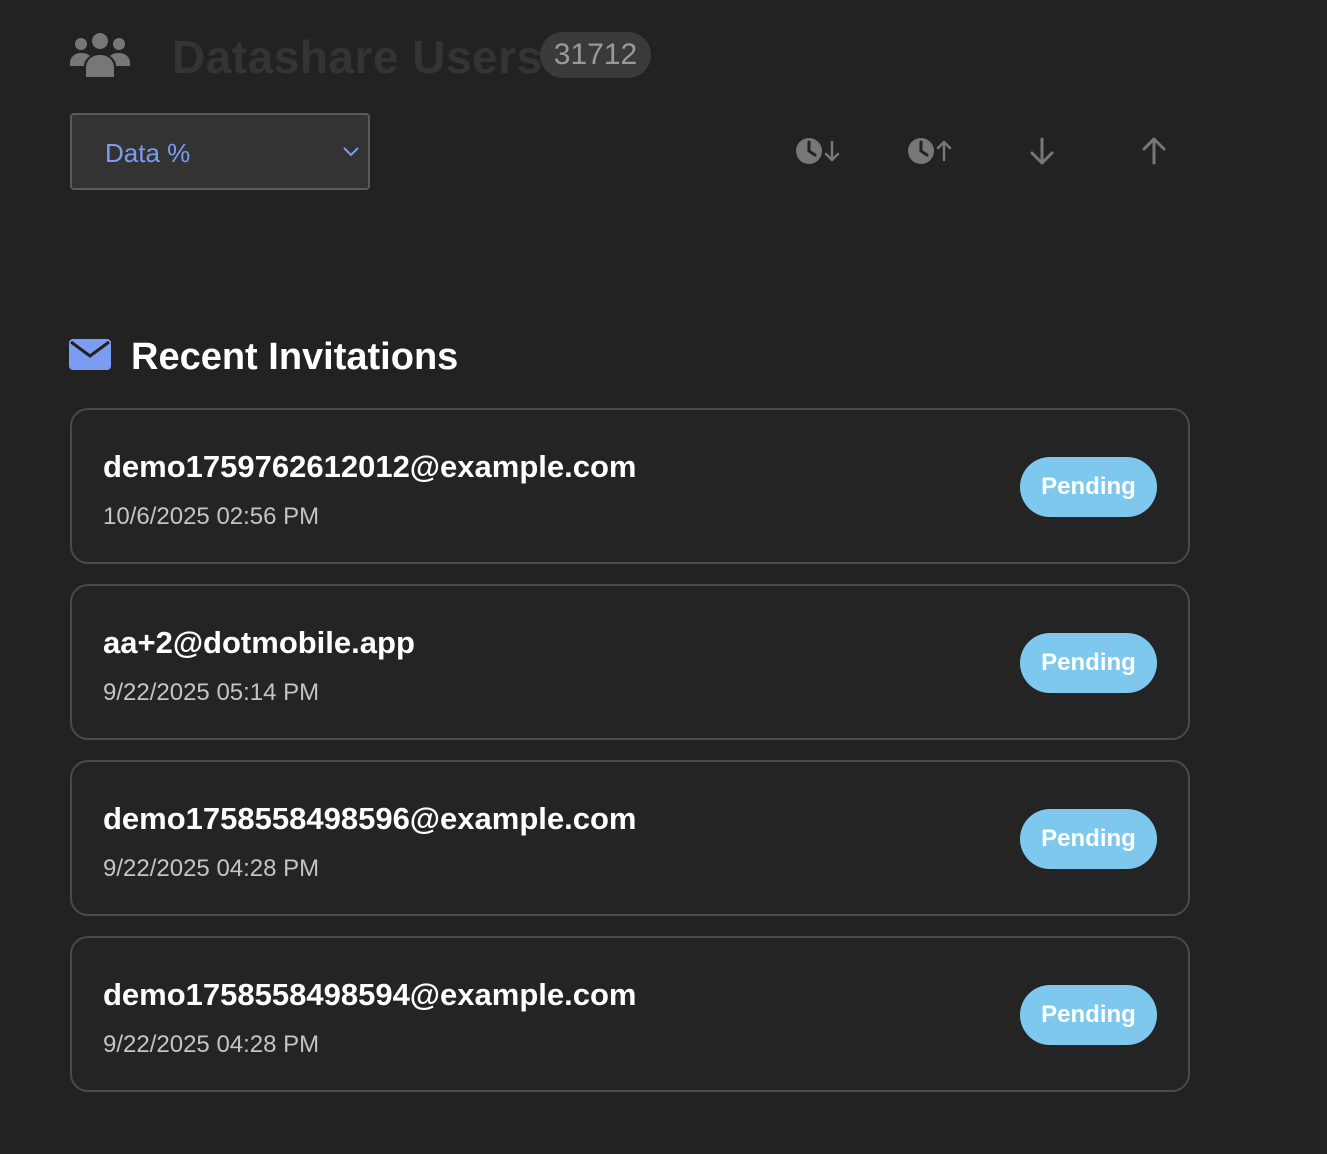  I want to click on sort-asc-button, so click(1154, 151).